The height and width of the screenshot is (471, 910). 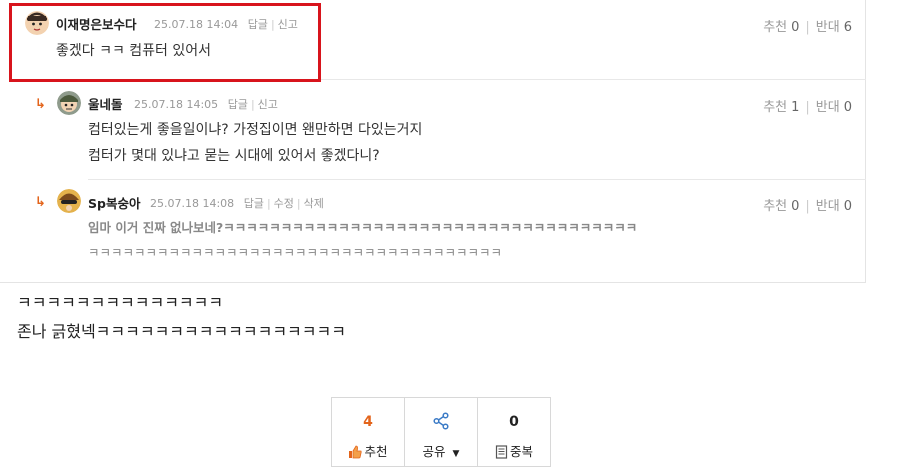 I want to click on edit-link: 수정, so click(x=284, y=203).